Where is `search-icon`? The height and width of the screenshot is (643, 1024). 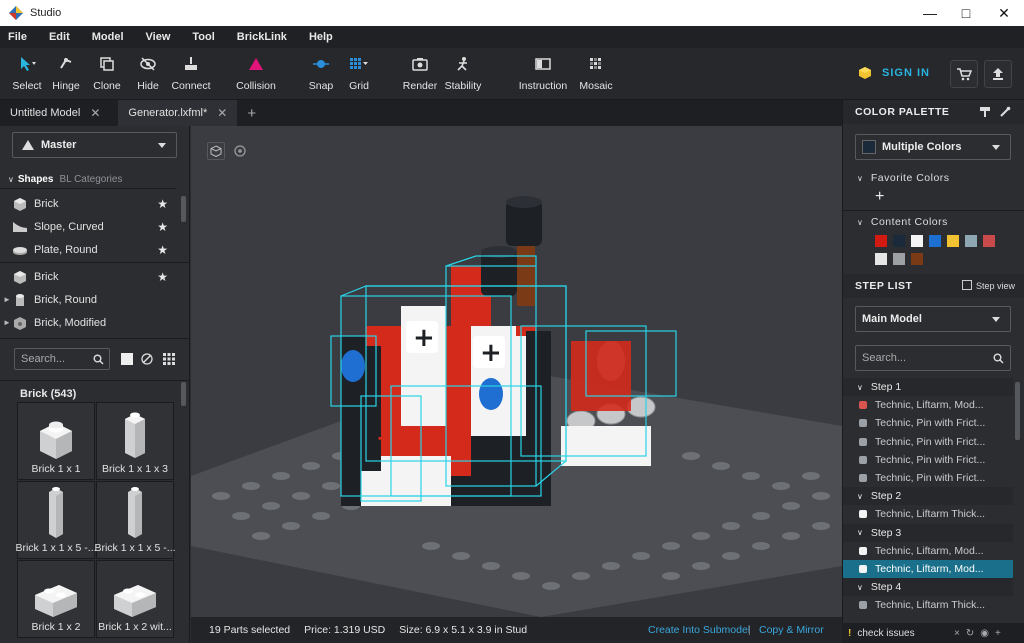
search-icon is located at coordinates (98, 359).